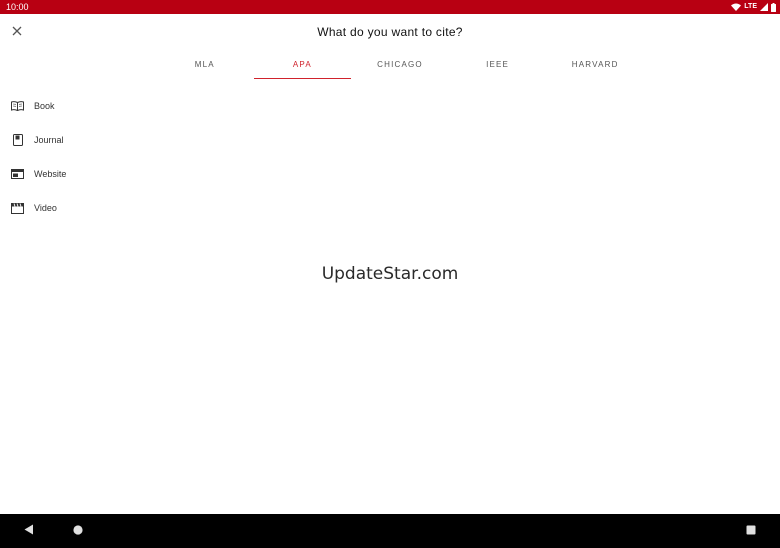 This screenshot has height=548, width=780. I want to click on video-icon, so click(17, 208).